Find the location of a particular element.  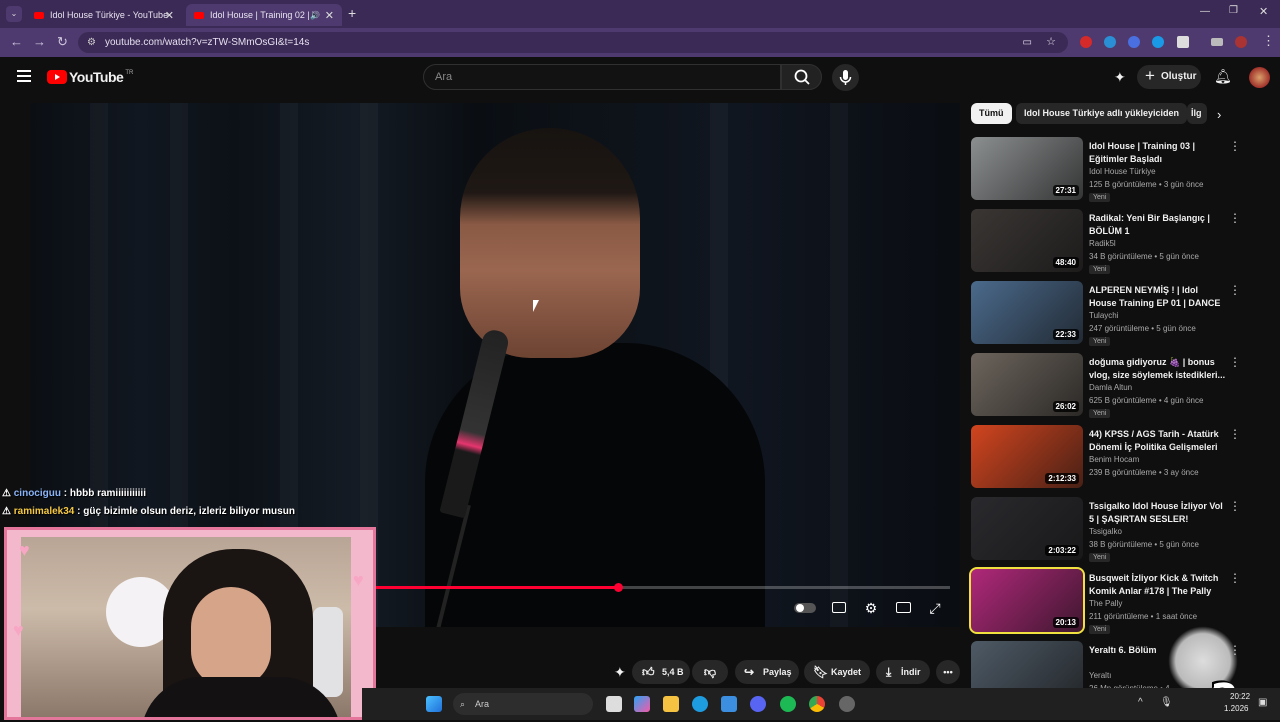

microsoft-store-icon is located at coordinates (729, 704).